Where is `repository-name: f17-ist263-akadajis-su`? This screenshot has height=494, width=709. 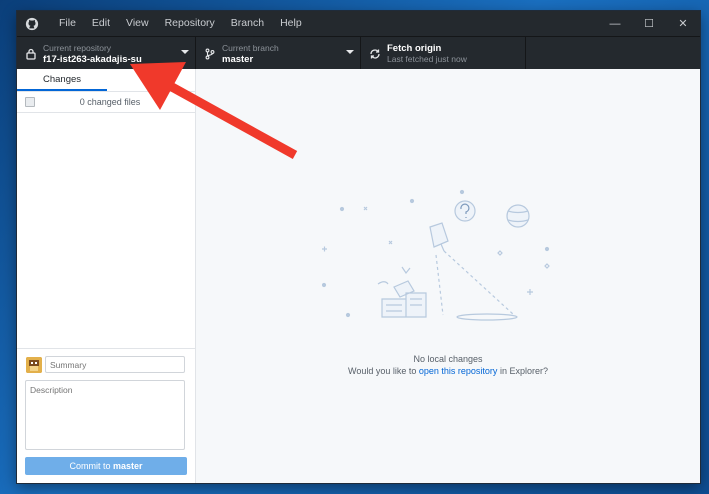 repository-name: f17-ist263-akadajis-su is located at coordinates (92, 59).